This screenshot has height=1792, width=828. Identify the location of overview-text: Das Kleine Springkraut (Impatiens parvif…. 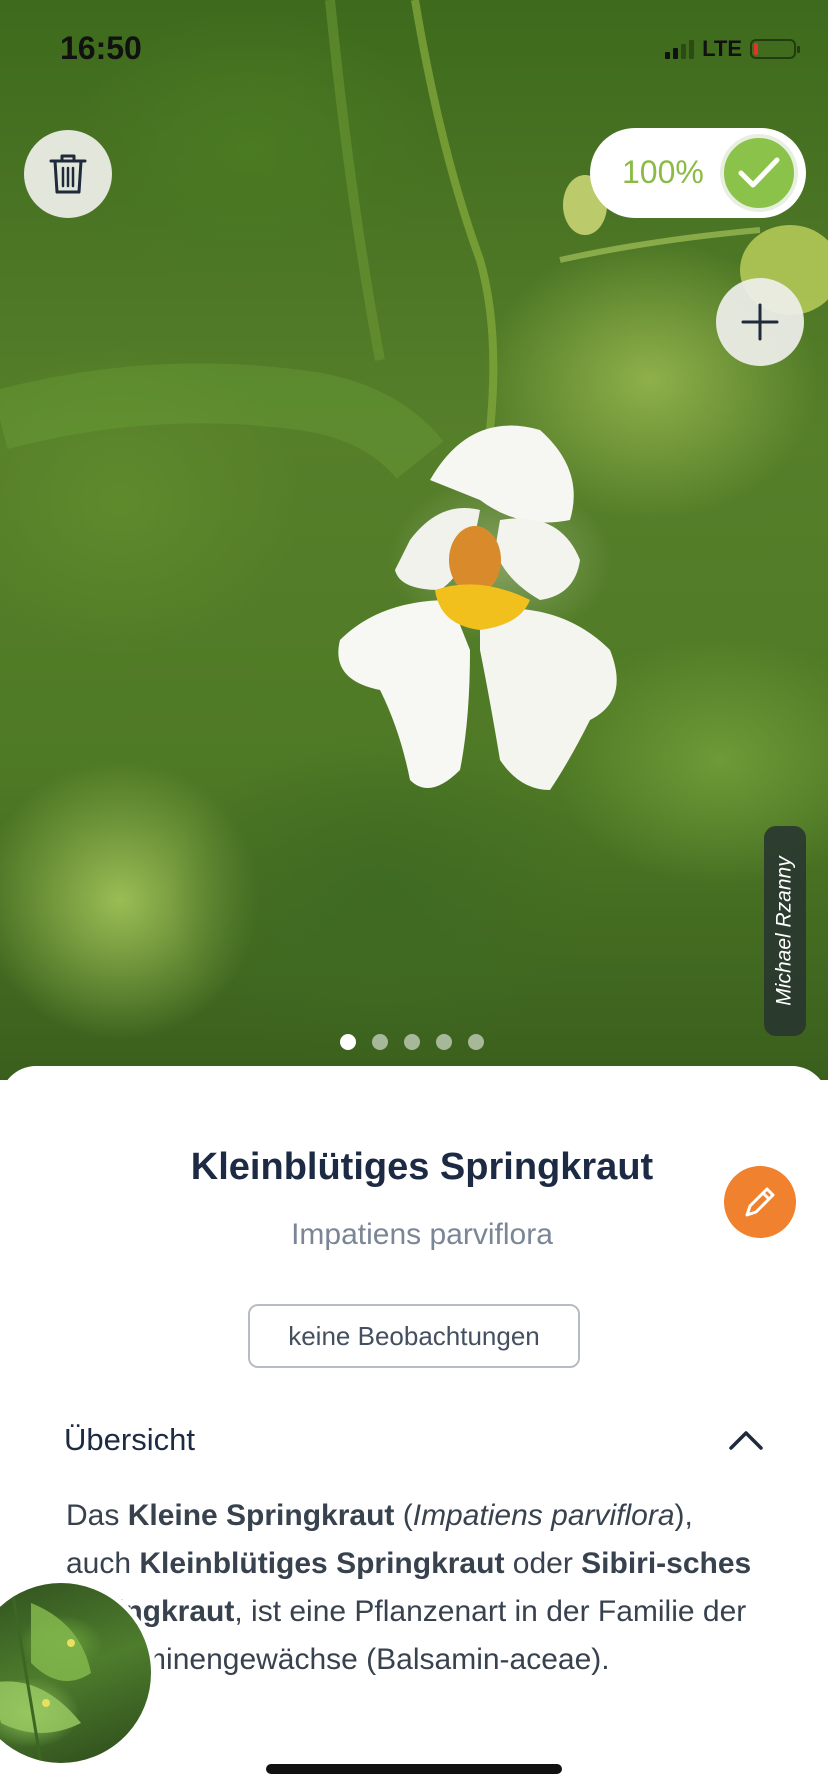
(416, 1588).